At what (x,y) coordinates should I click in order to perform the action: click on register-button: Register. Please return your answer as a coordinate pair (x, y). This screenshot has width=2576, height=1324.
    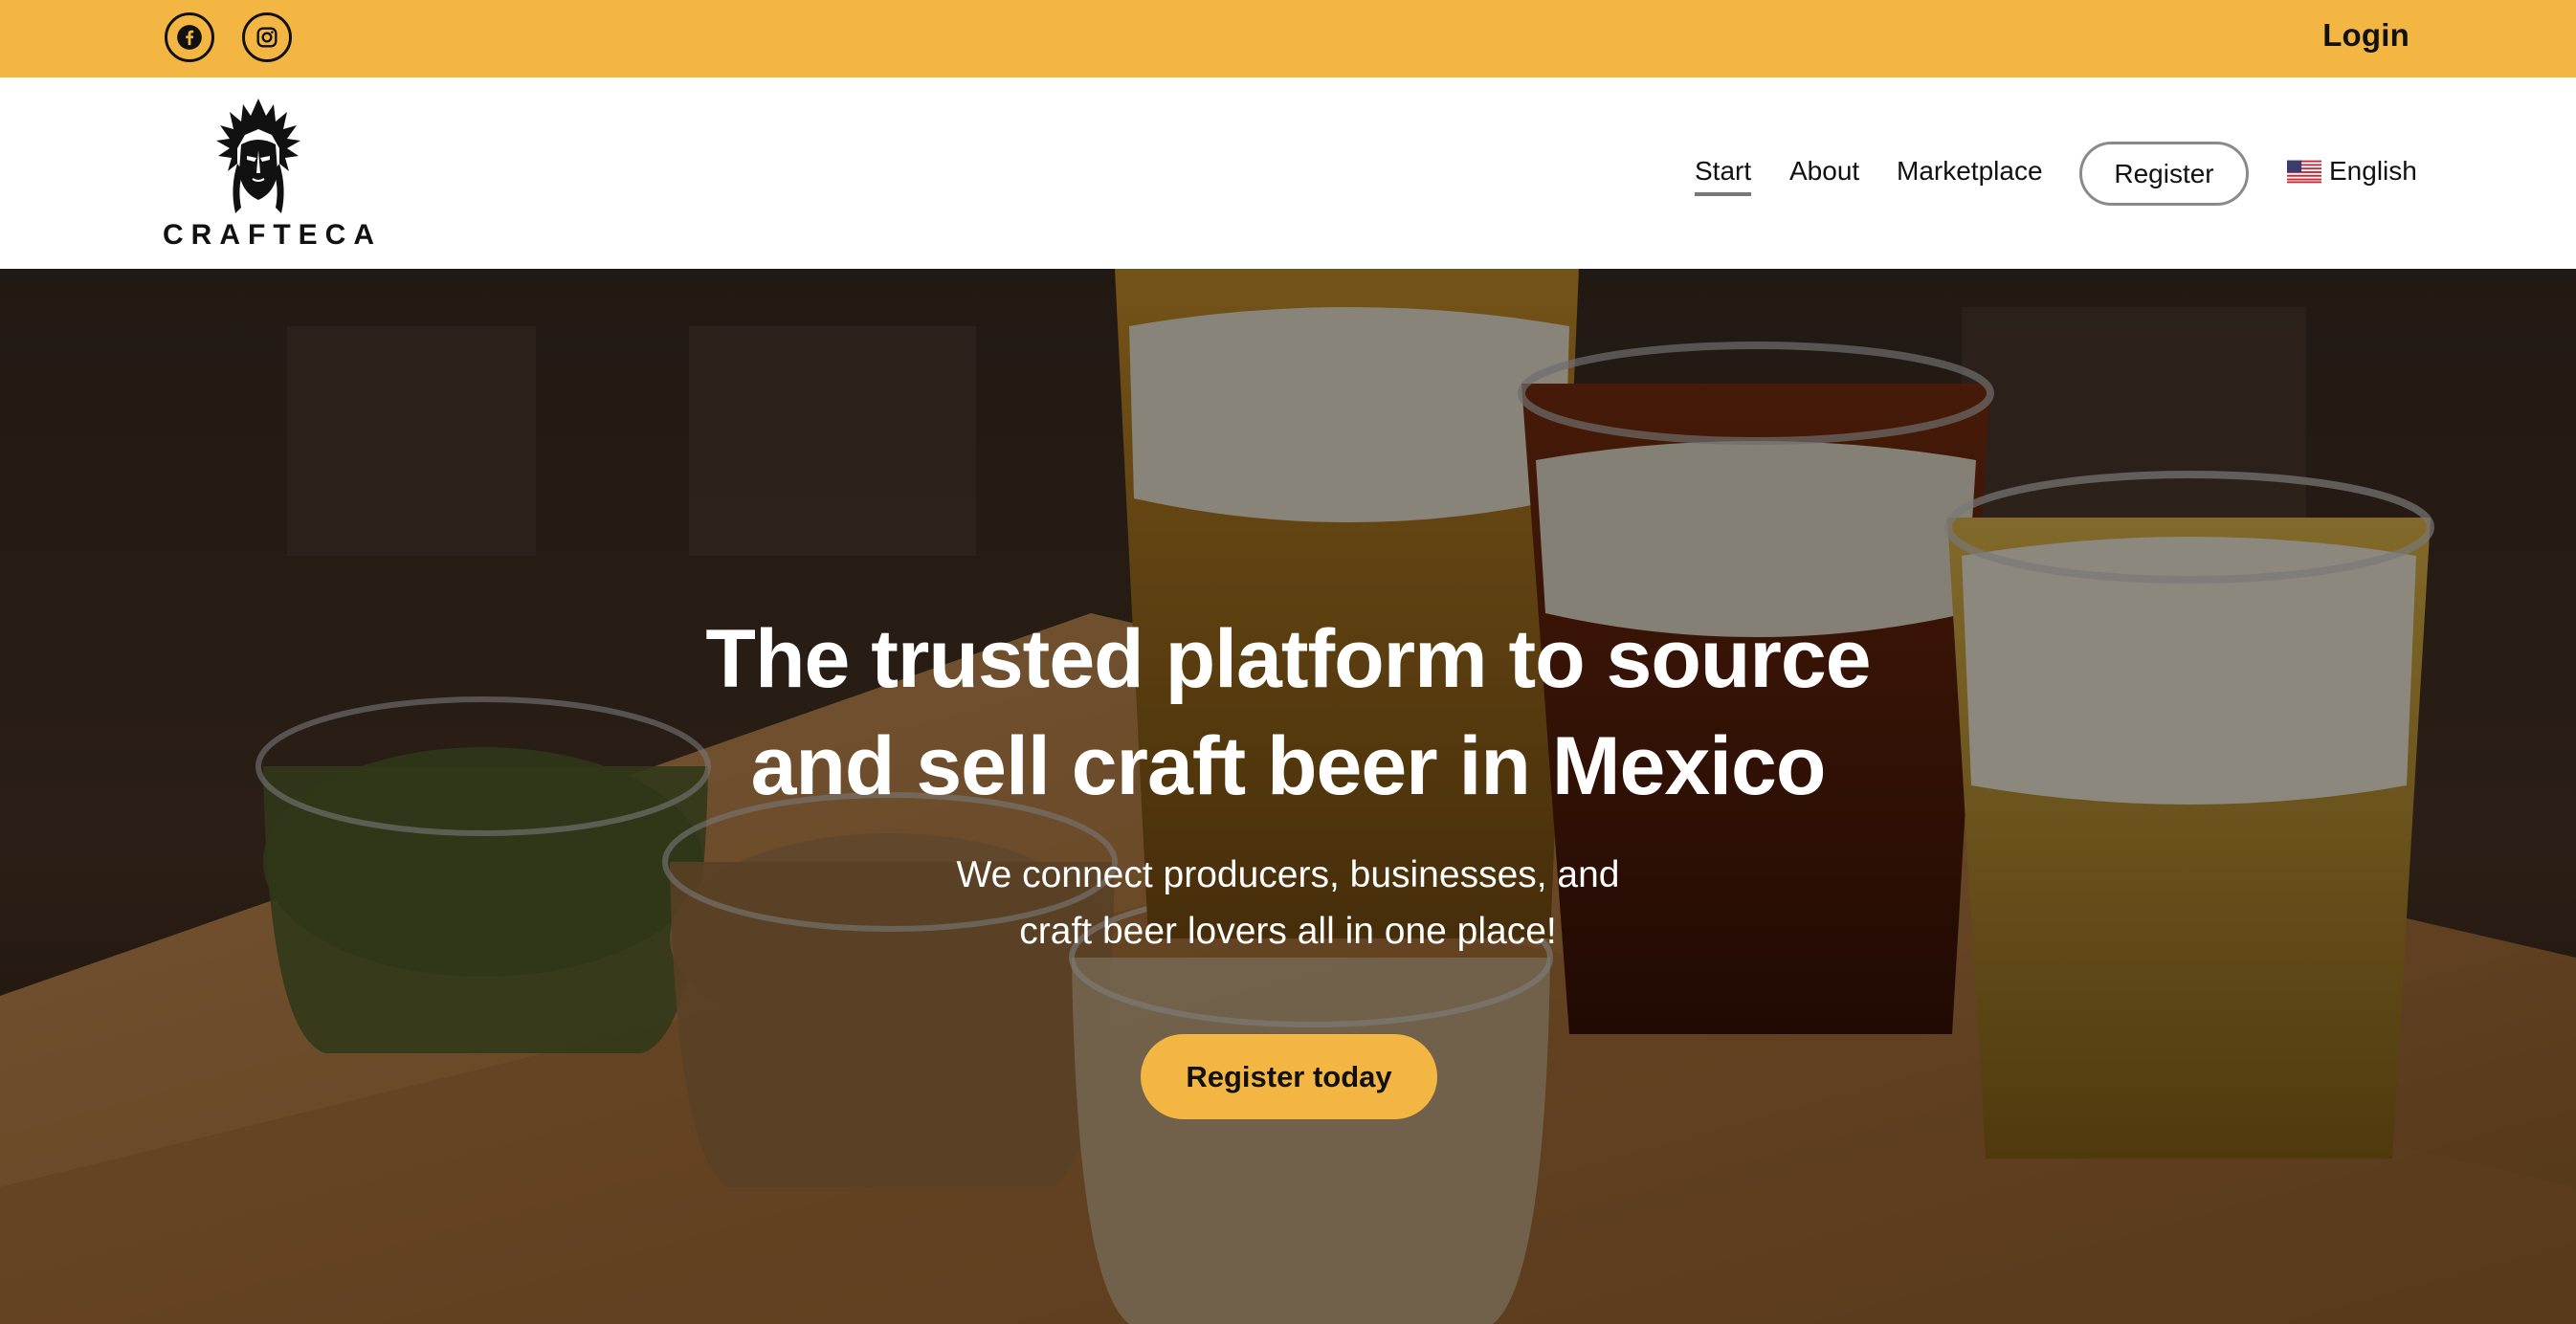
    Looking at the image, I should click on (2164, 174).